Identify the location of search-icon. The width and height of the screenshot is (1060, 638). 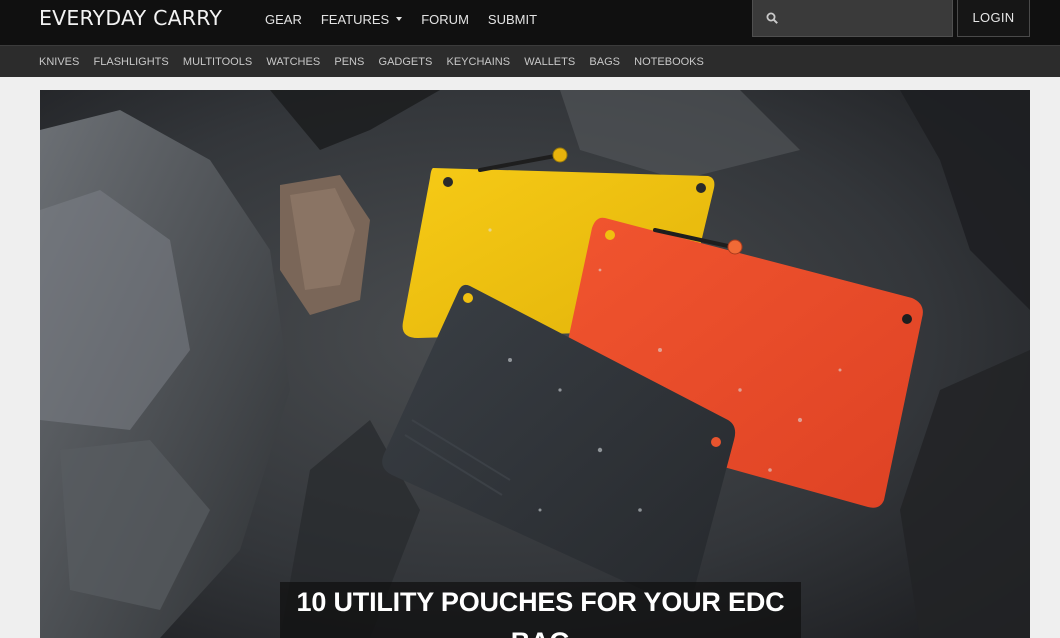
(772, 18).